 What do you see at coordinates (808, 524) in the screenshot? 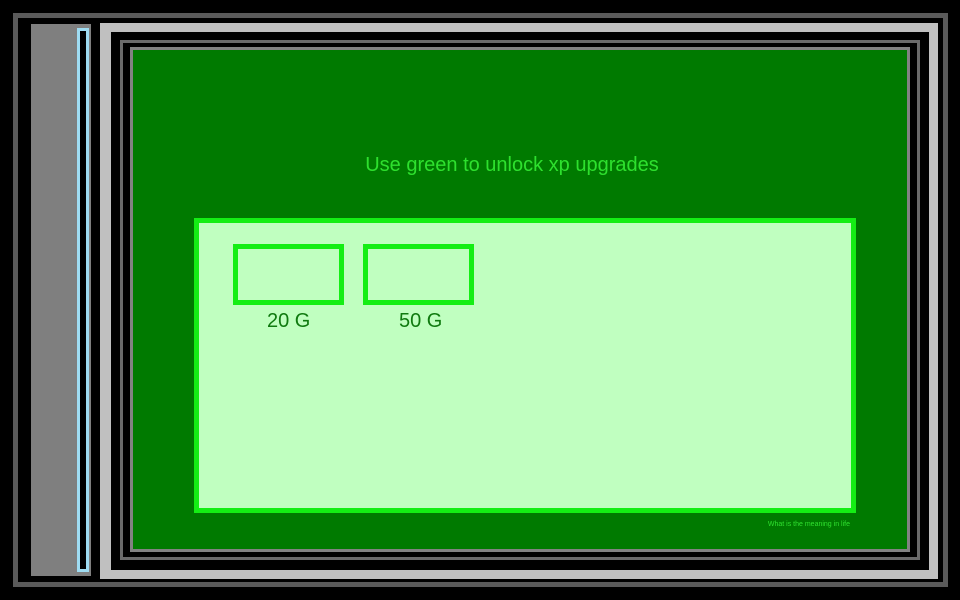
I see `footer-caption: What is the meaning in life` at bounding box center [808, 524].